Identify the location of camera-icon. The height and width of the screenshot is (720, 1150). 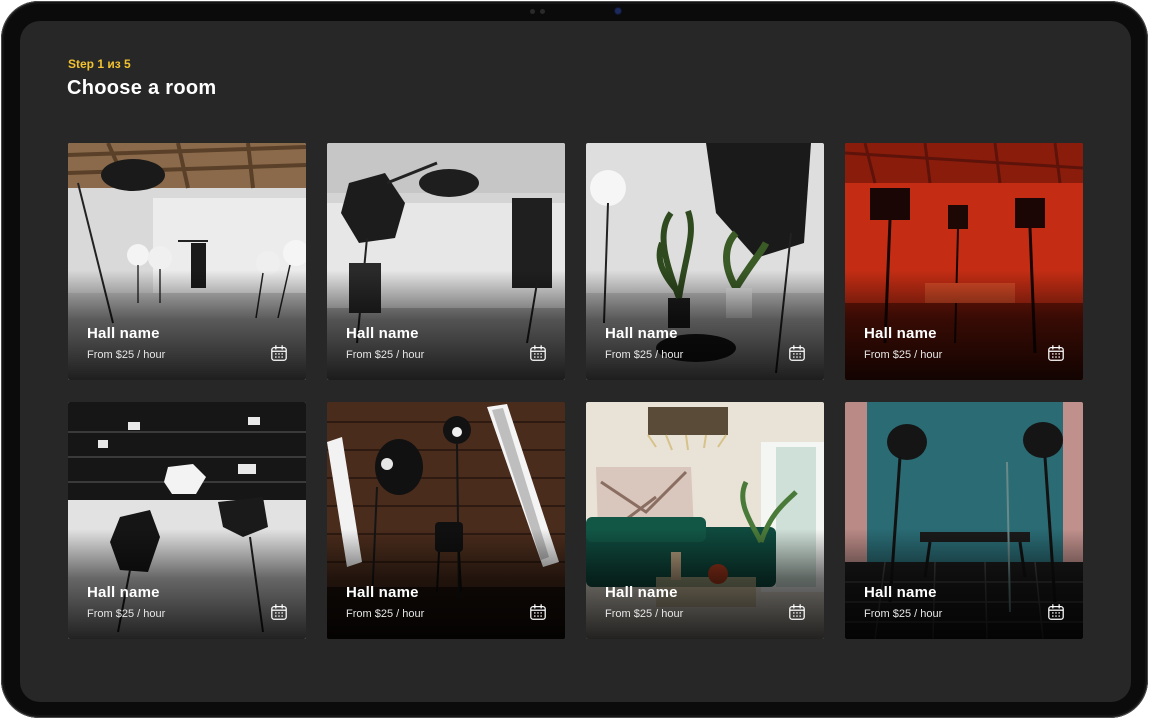
(618, 11).